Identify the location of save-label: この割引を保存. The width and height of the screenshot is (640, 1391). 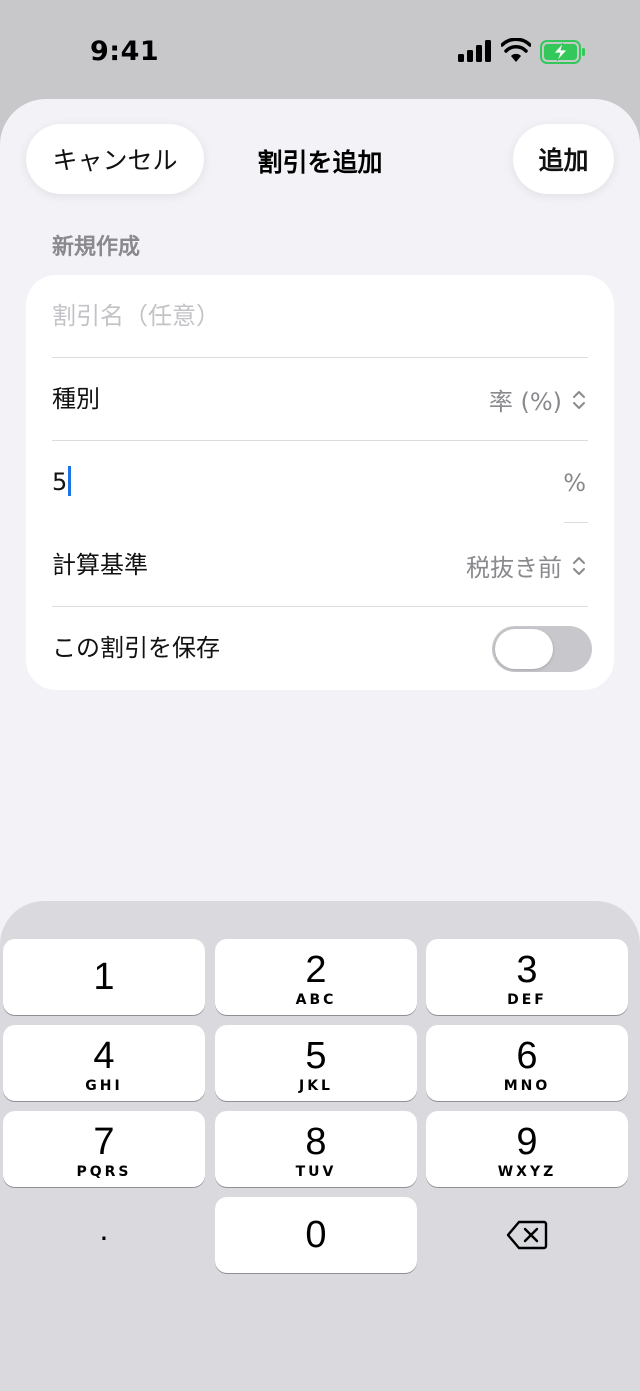
(136, 648).